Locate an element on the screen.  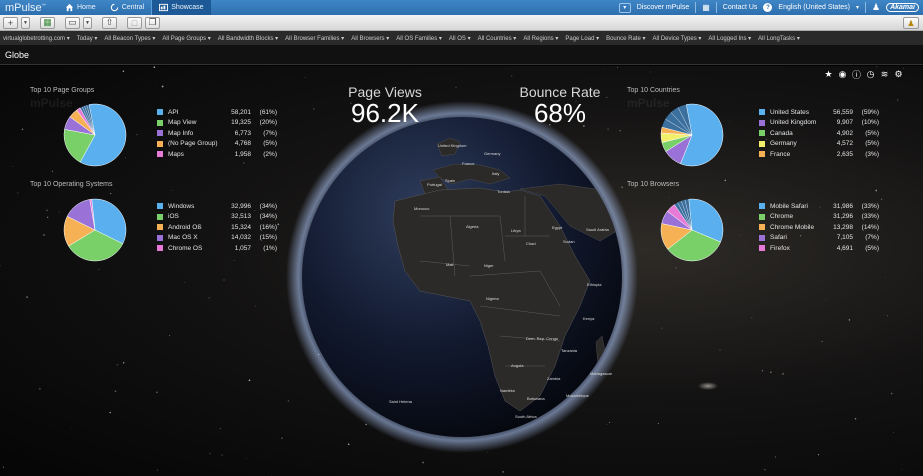
legend-value: 2,635 is located at coordinates (844, 154).